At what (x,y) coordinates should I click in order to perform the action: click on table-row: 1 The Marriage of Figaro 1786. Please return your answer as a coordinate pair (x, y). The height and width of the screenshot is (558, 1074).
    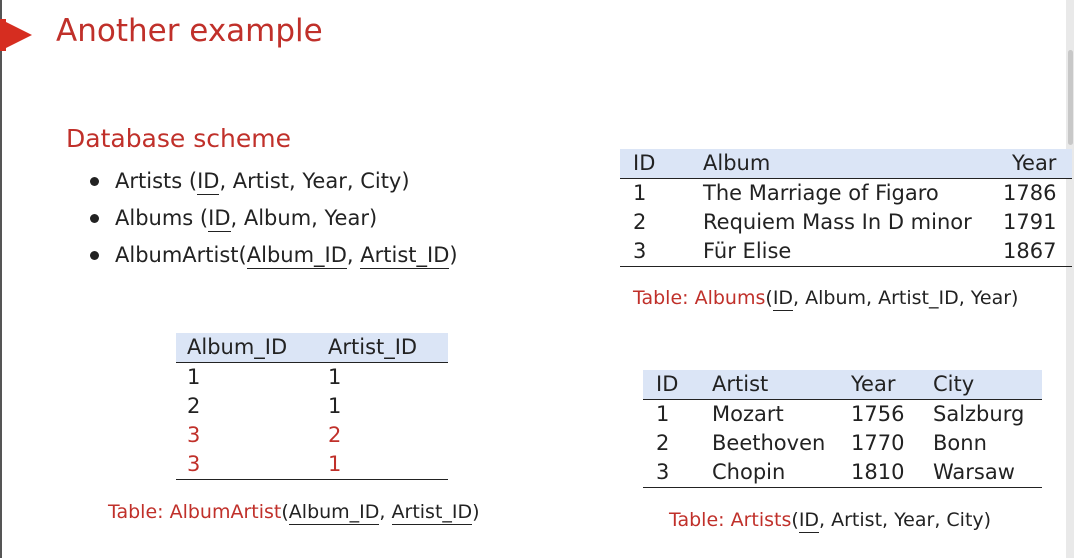
    Looking at the image, I should click on (846, 193).